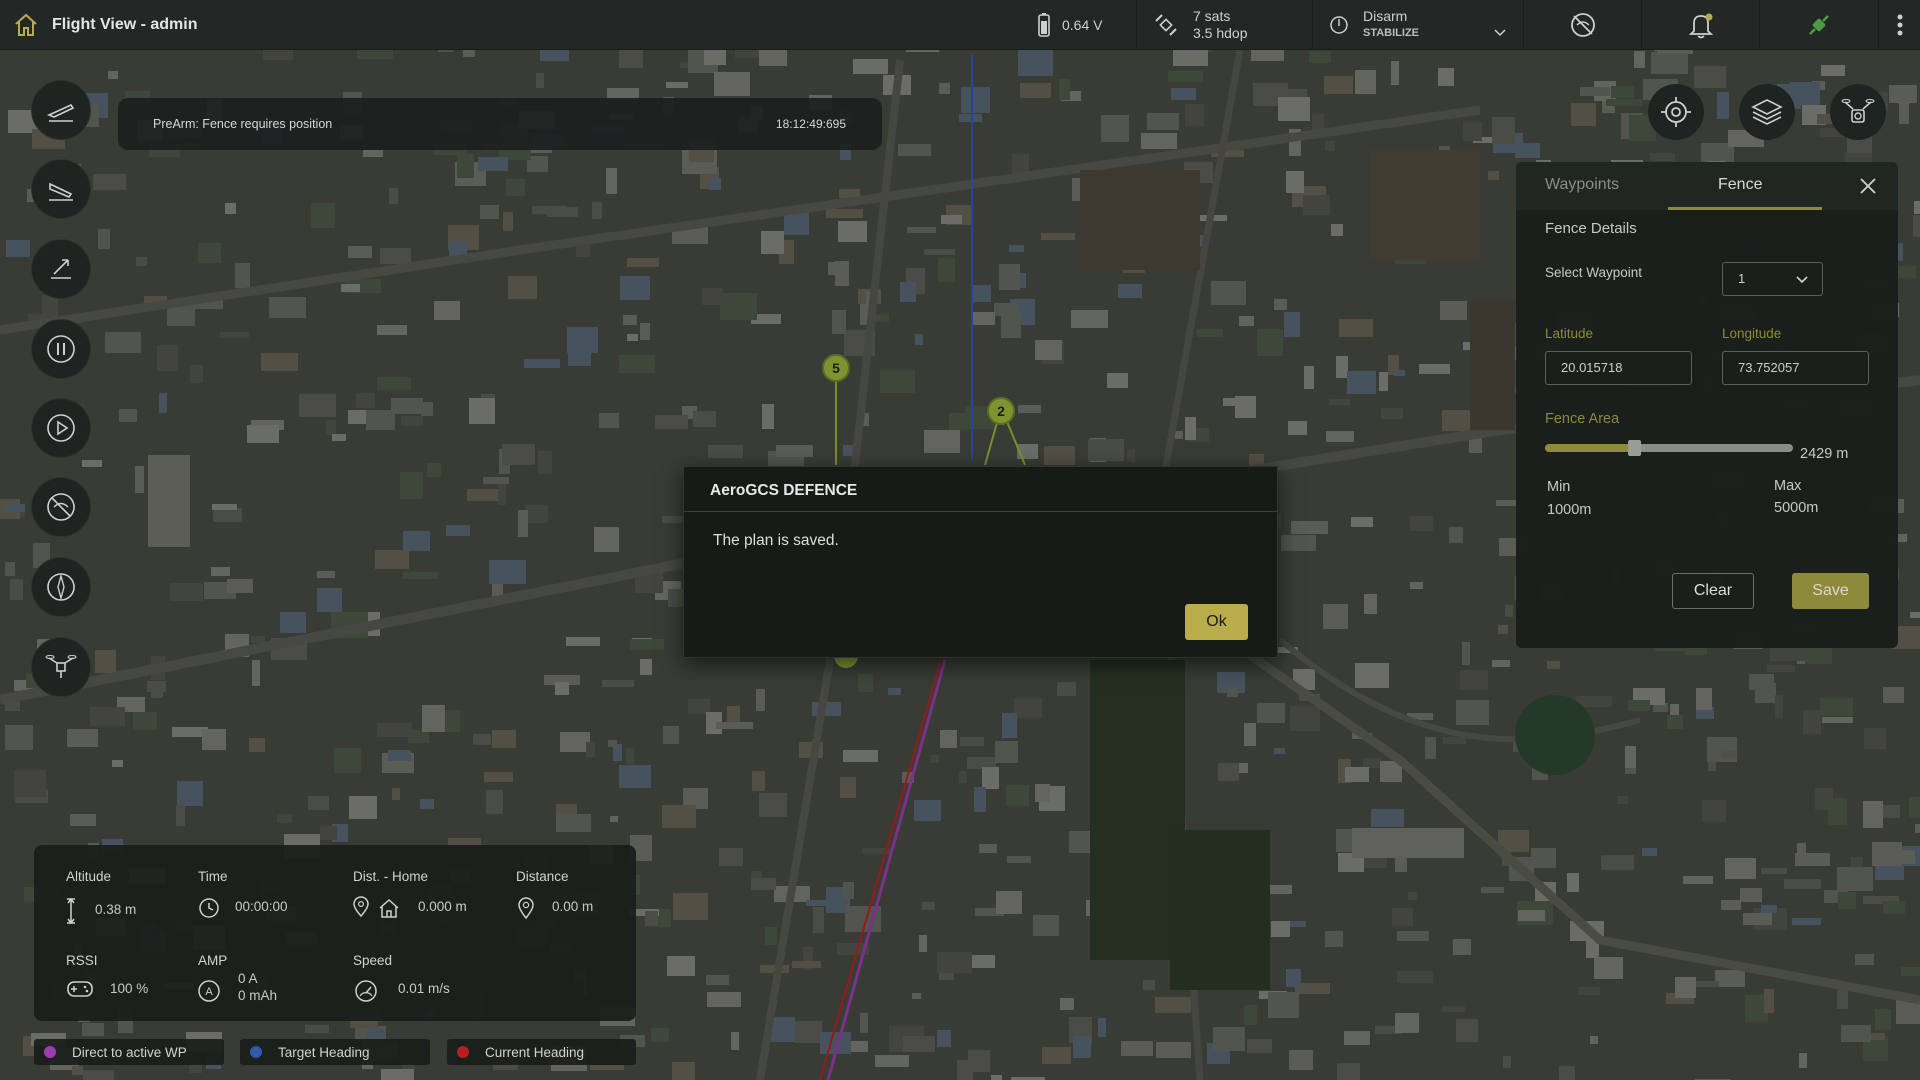 The width and height of the screenshot is (1920, 1080). I want to click on drone-button, so click(61, 667).